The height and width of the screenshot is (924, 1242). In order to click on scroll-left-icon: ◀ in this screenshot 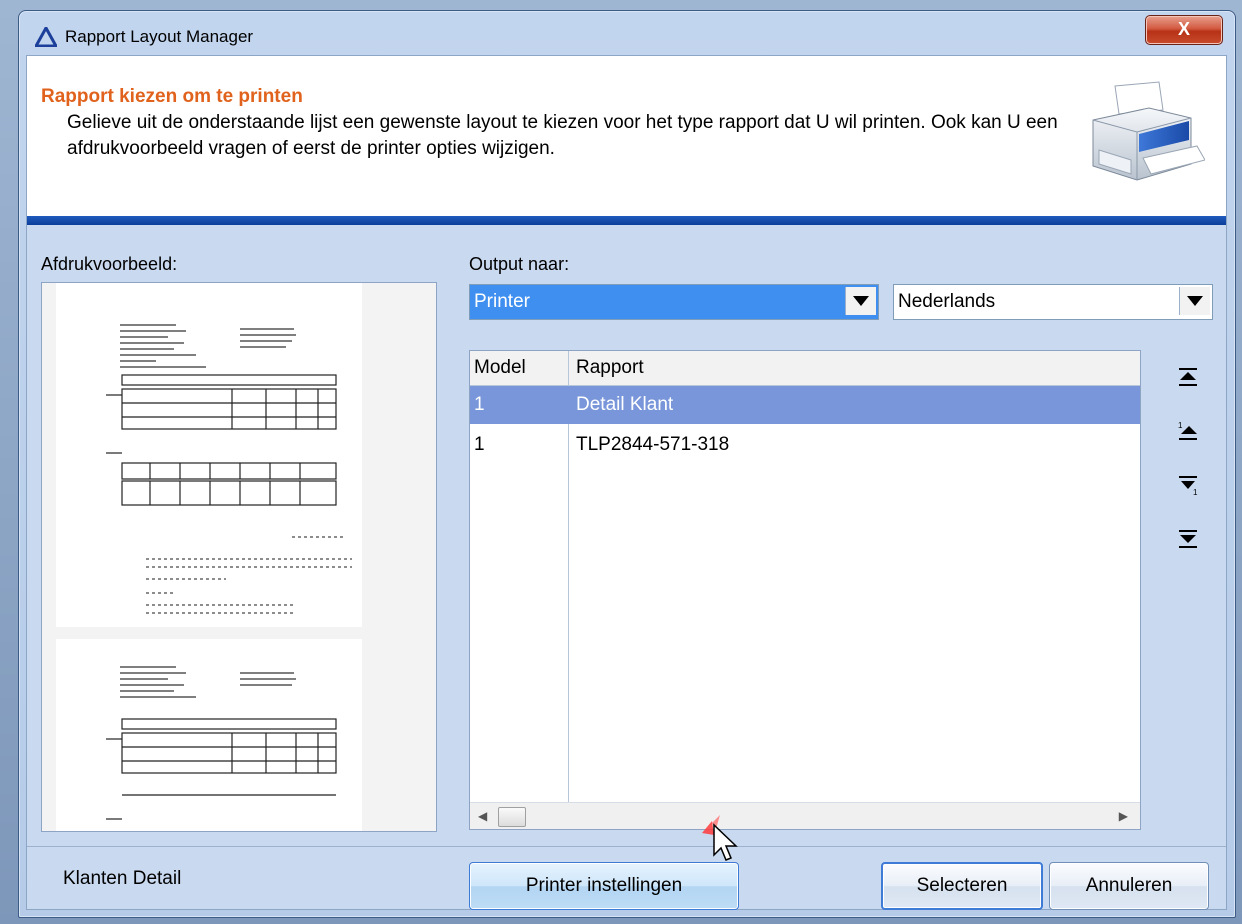, I will do `click(482, 816)`.